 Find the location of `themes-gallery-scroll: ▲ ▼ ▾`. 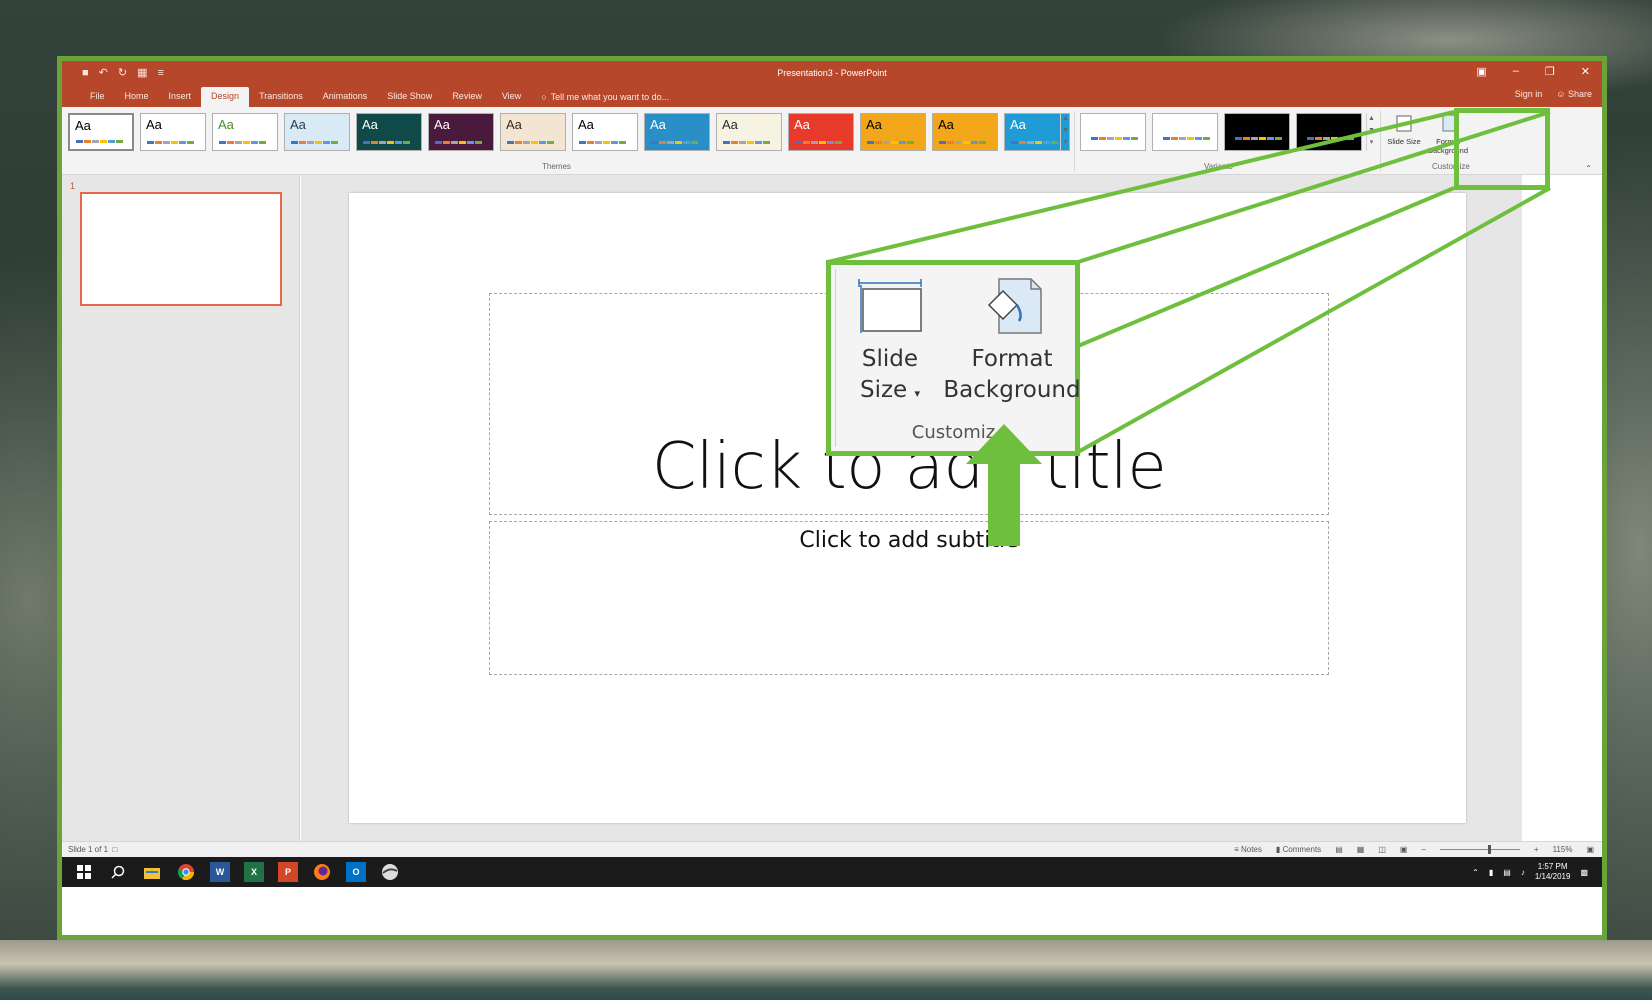

themes-gallery-scroll: ▲ ▼ ▾ is located at coordinates (1065, 132).